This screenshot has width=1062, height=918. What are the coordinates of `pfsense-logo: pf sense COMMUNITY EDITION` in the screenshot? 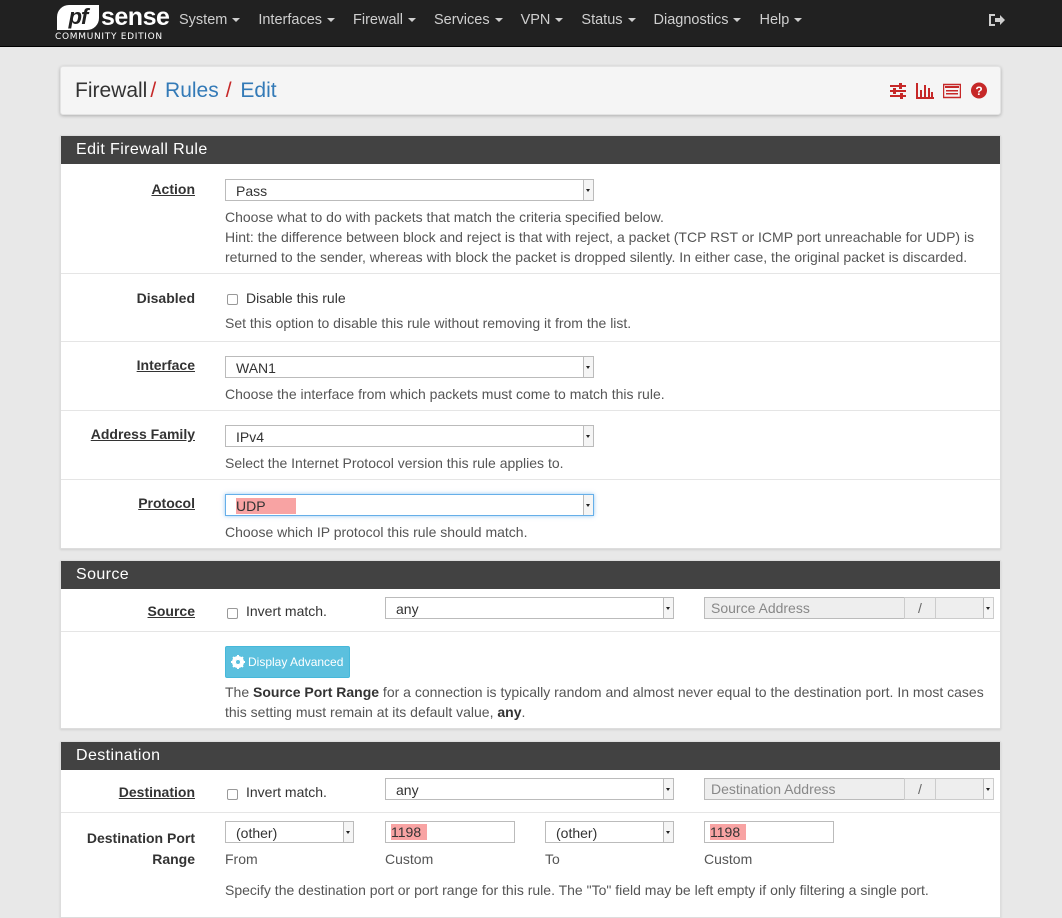 It's located at (112, 23).